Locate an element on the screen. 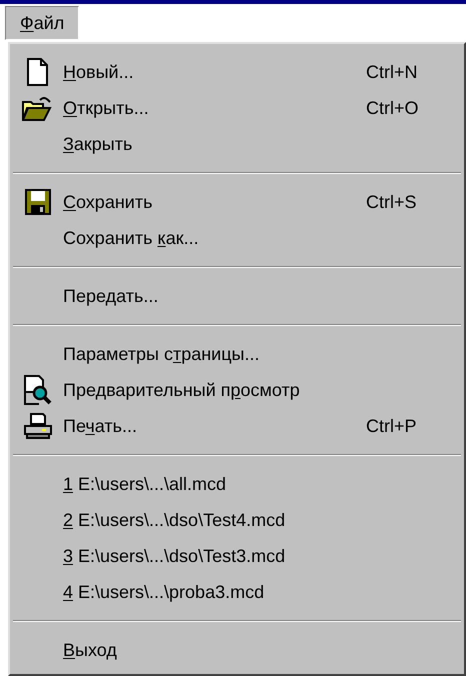  printer-icon is located at coordinates (38, 426).